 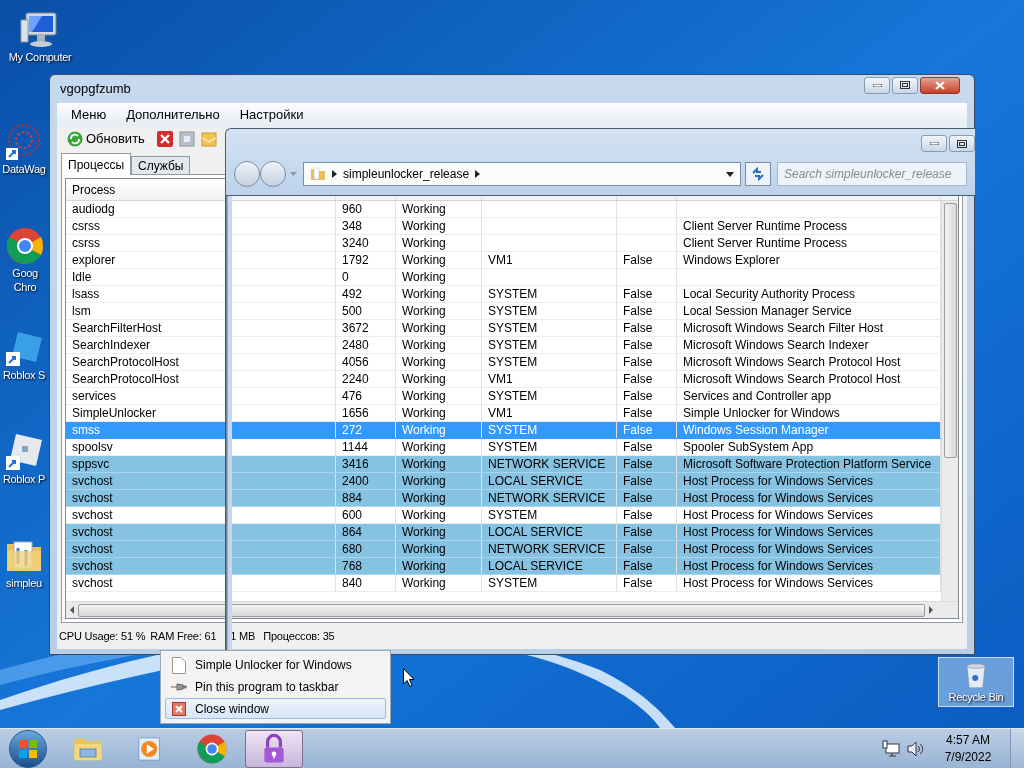 I want to click on table-row: svchost 884 Working NETWORK SERVICE False Host Process for Windows Services, so click(x=503, y=498).